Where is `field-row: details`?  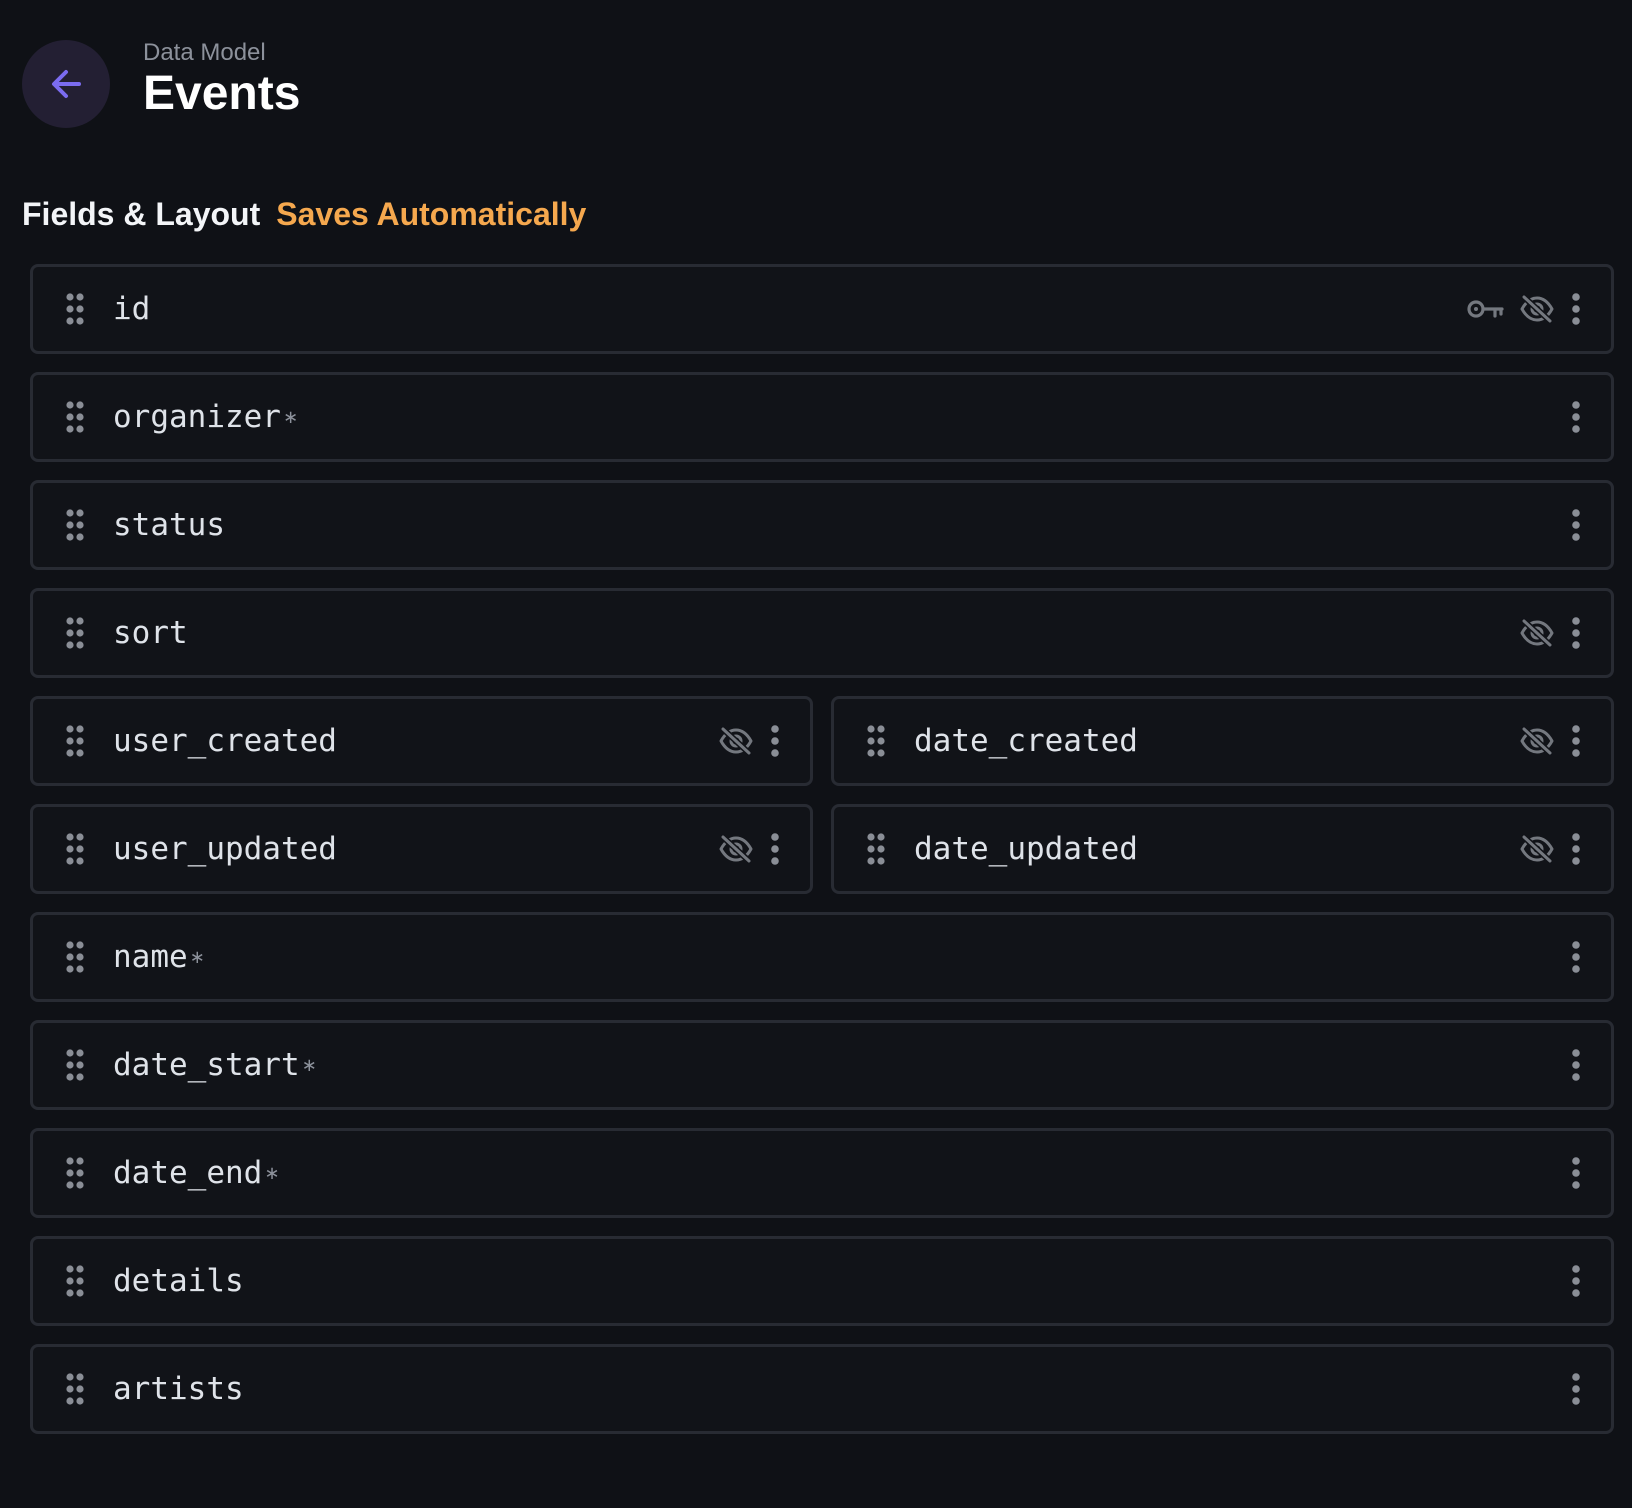 field-row: details is located at coordinates (822, 1281).